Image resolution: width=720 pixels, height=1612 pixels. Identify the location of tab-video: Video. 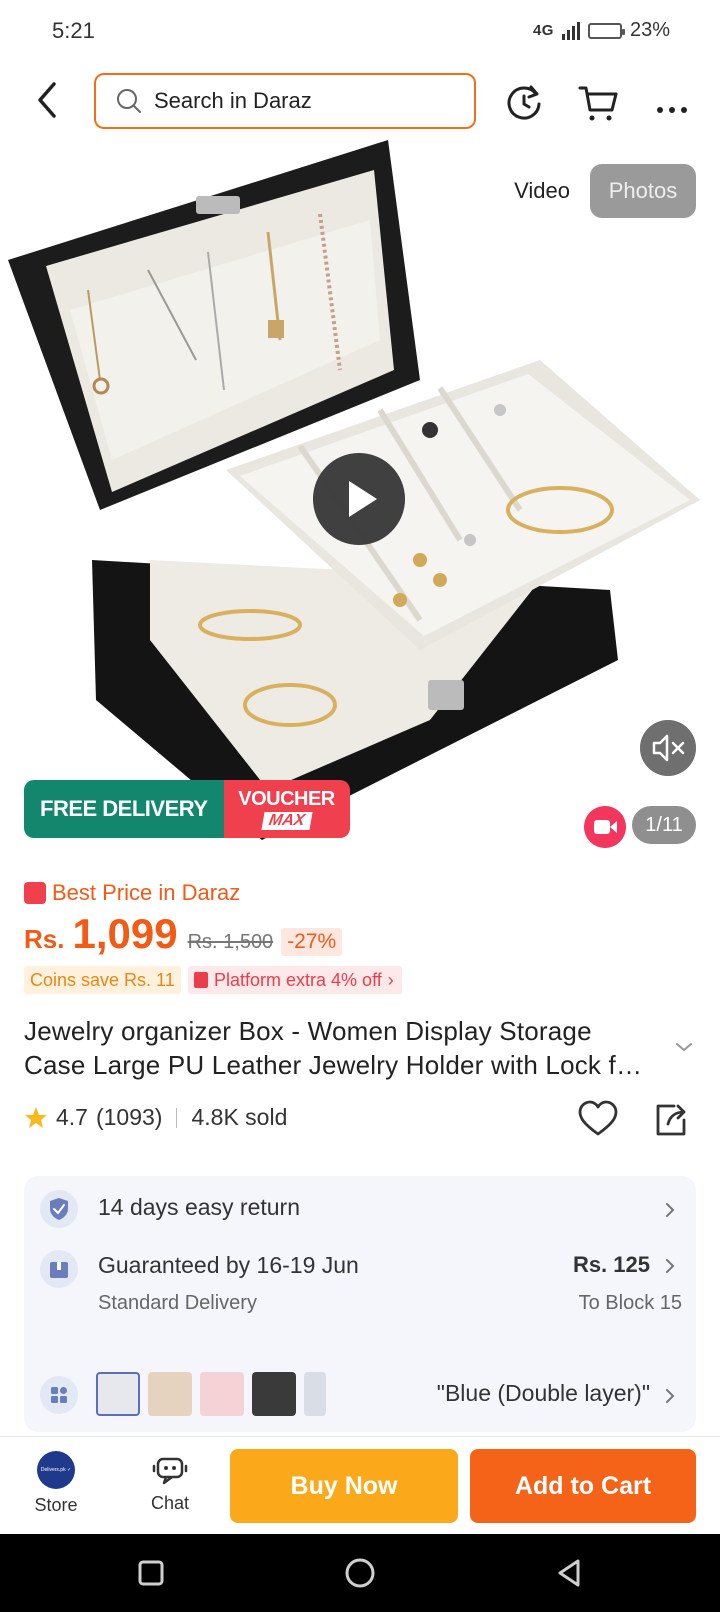
(542, 191).